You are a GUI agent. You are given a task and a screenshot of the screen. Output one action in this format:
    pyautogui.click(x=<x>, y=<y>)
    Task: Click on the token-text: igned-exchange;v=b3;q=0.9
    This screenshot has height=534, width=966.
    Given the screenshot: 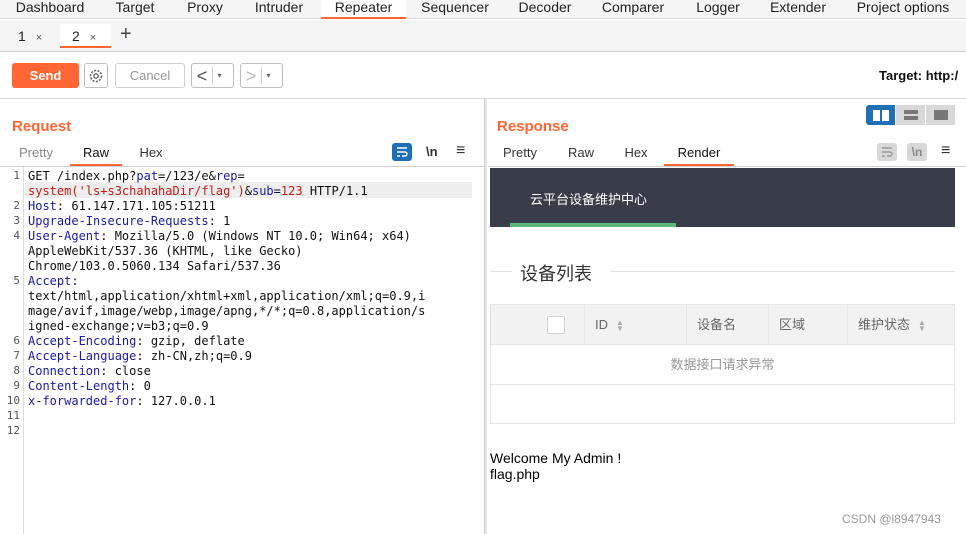 What is the action you would take?
    pyautogui.click(x=118, y=326)
    